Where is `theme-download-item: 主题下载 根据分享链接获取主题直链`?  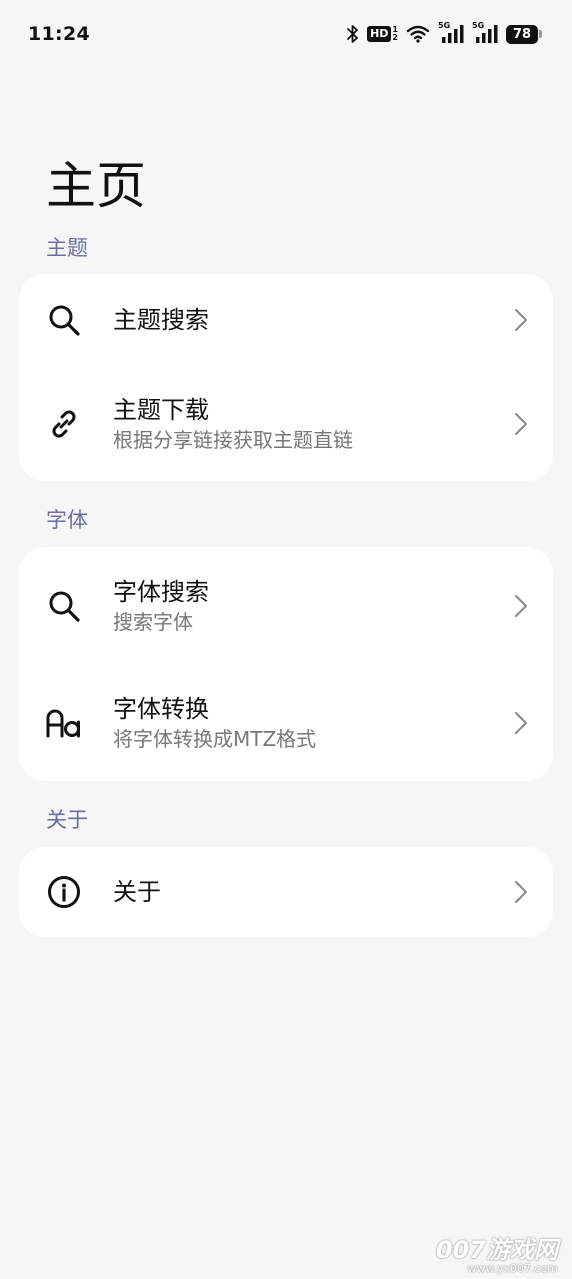
theme-download-item: 主题下载 根据分享链接获取主题直链 is located at coordinates (286, 423).